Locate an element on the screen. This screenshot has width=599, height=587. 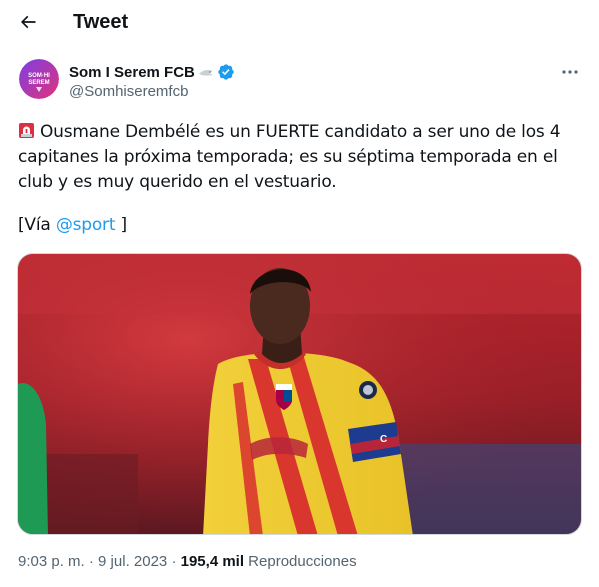
mention-link: @sport is located at coordinates (86, 225).